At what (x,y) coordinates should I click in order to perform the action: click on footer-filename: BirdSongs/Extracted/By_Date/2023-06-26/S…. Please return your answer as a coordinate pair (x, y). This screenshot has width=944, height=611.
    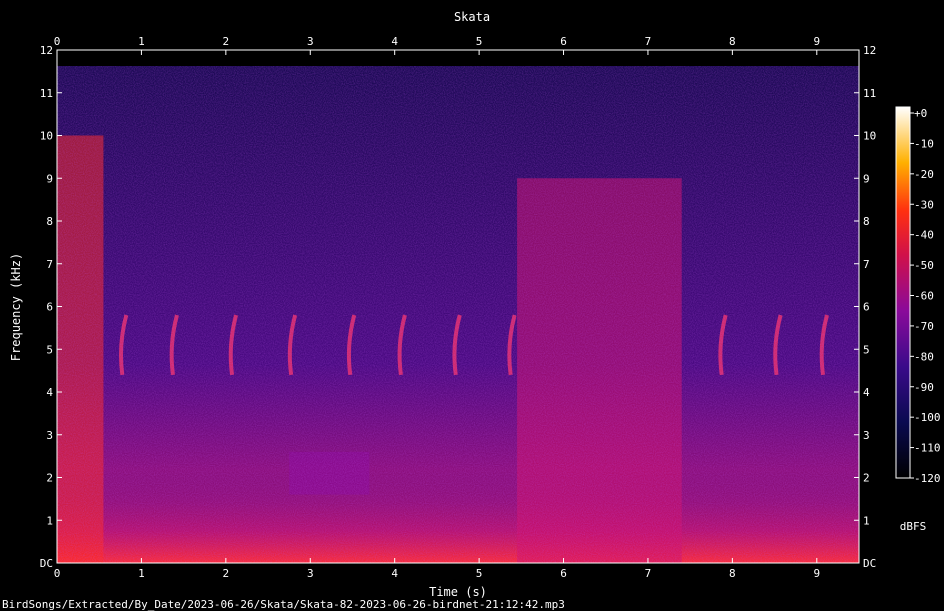
    Looking at the image, I should click on (283, 604).